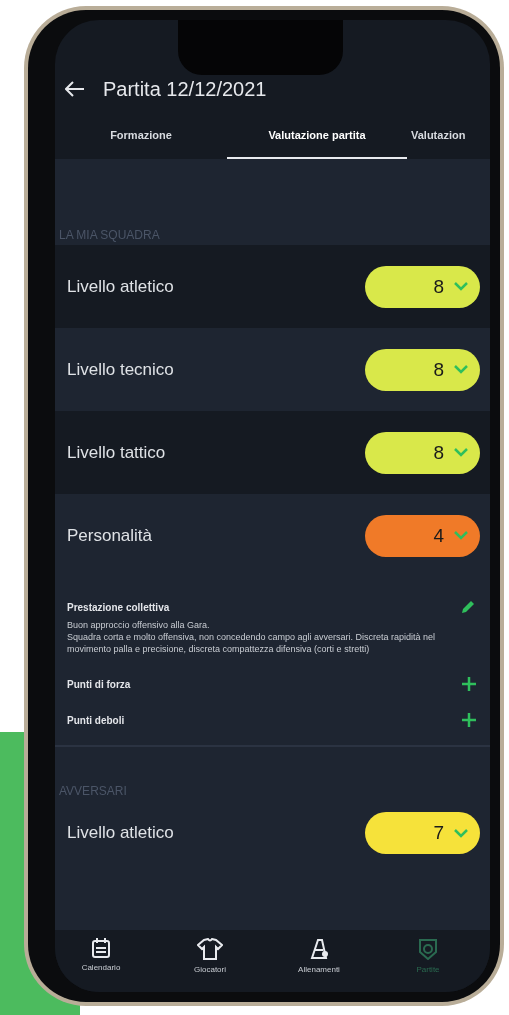  What do you see at coordinates (210, 961) in the screenshot?
I see `nav-item: Giocatori` at bounding box center [210, 961].